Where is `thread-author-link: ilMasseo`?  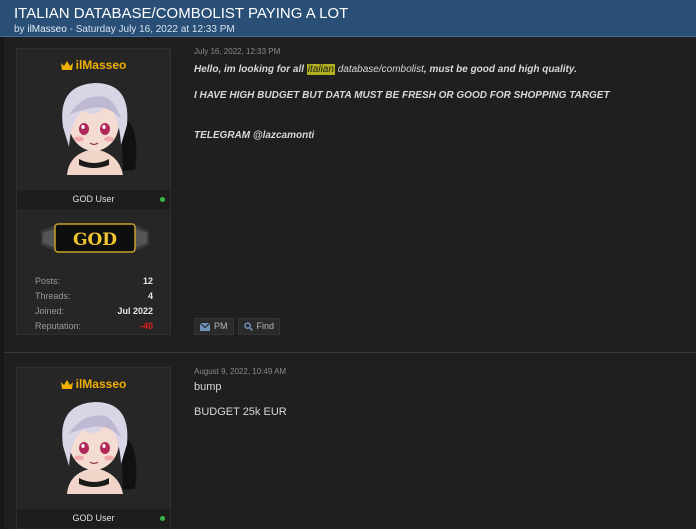 thread-author-link: ilMasseo is located at coordinates (46, 29).